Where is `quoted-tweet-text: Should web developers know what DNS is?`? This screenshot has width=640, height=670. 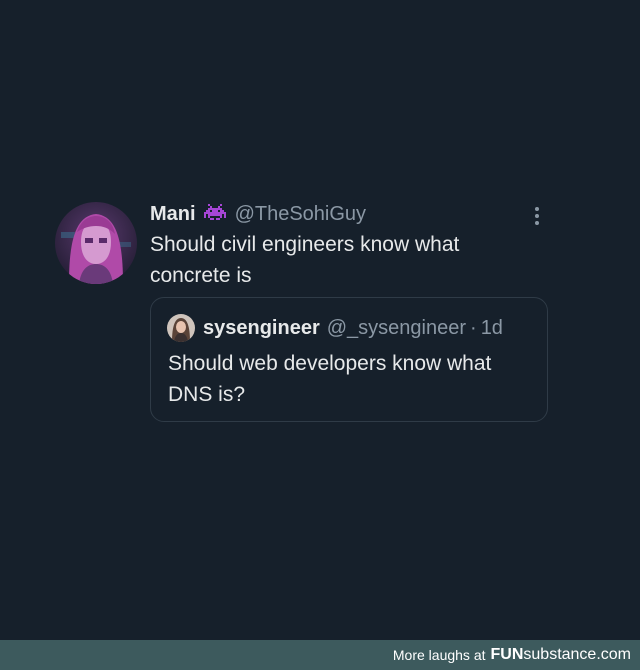
quoted-tweet-text: Should web developers know what DNS is? is located at coordinates (330, 379).